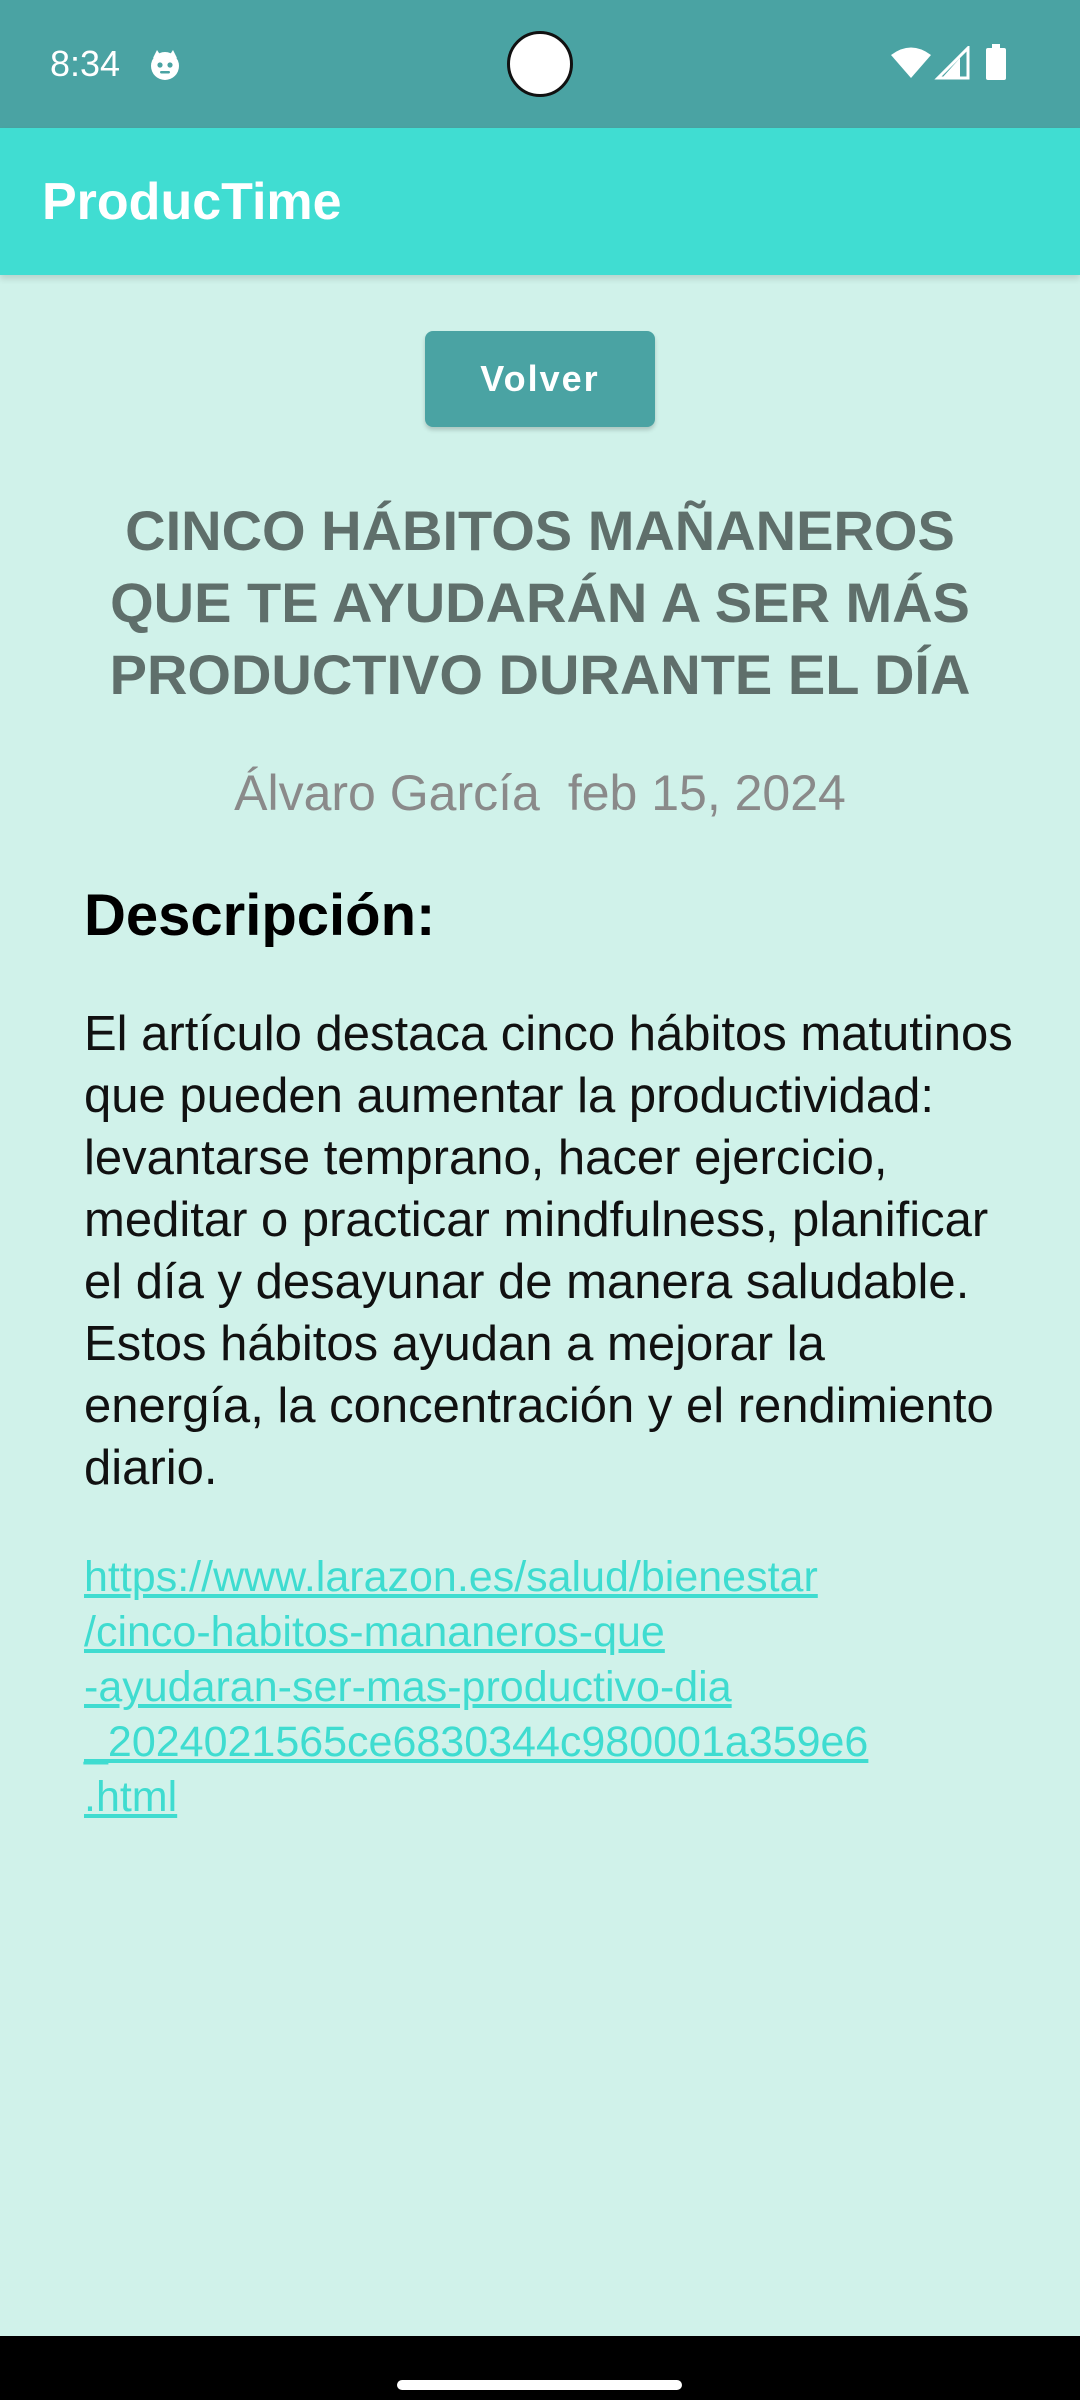  What do you see at coordinates (85, 63) in the screenshot?
I see `status-time: 8:34` at bounding box center [85, 63].